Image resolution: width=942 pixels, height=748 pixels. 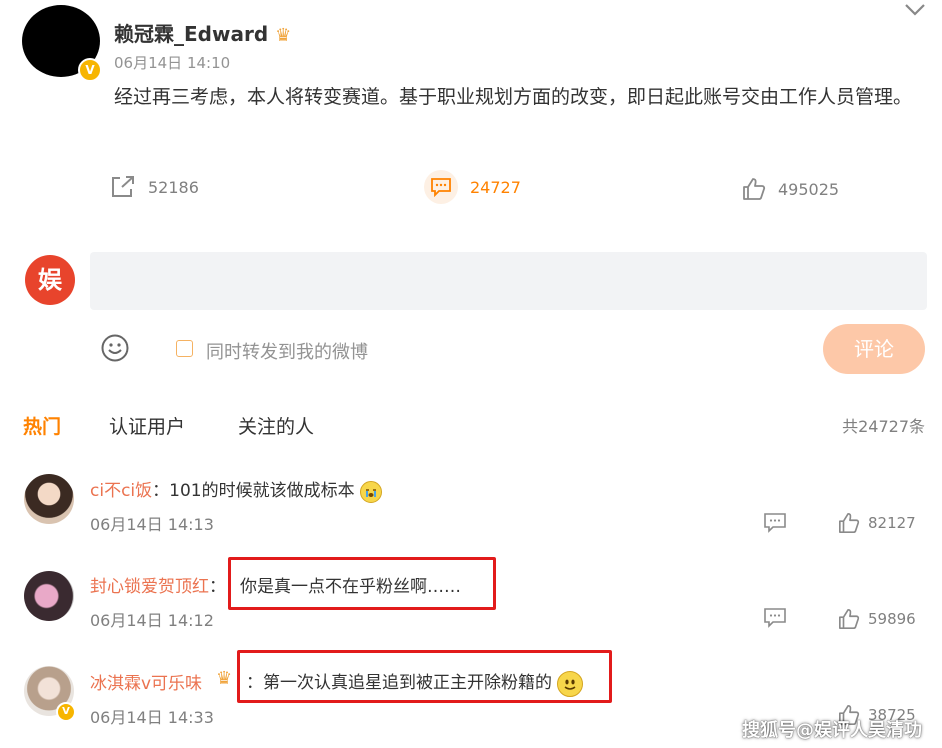 What do you see at coordinates (121, 491) in the screenshot?
I see `comment-username: ci不ci饭` at bounding box center [121, 491].